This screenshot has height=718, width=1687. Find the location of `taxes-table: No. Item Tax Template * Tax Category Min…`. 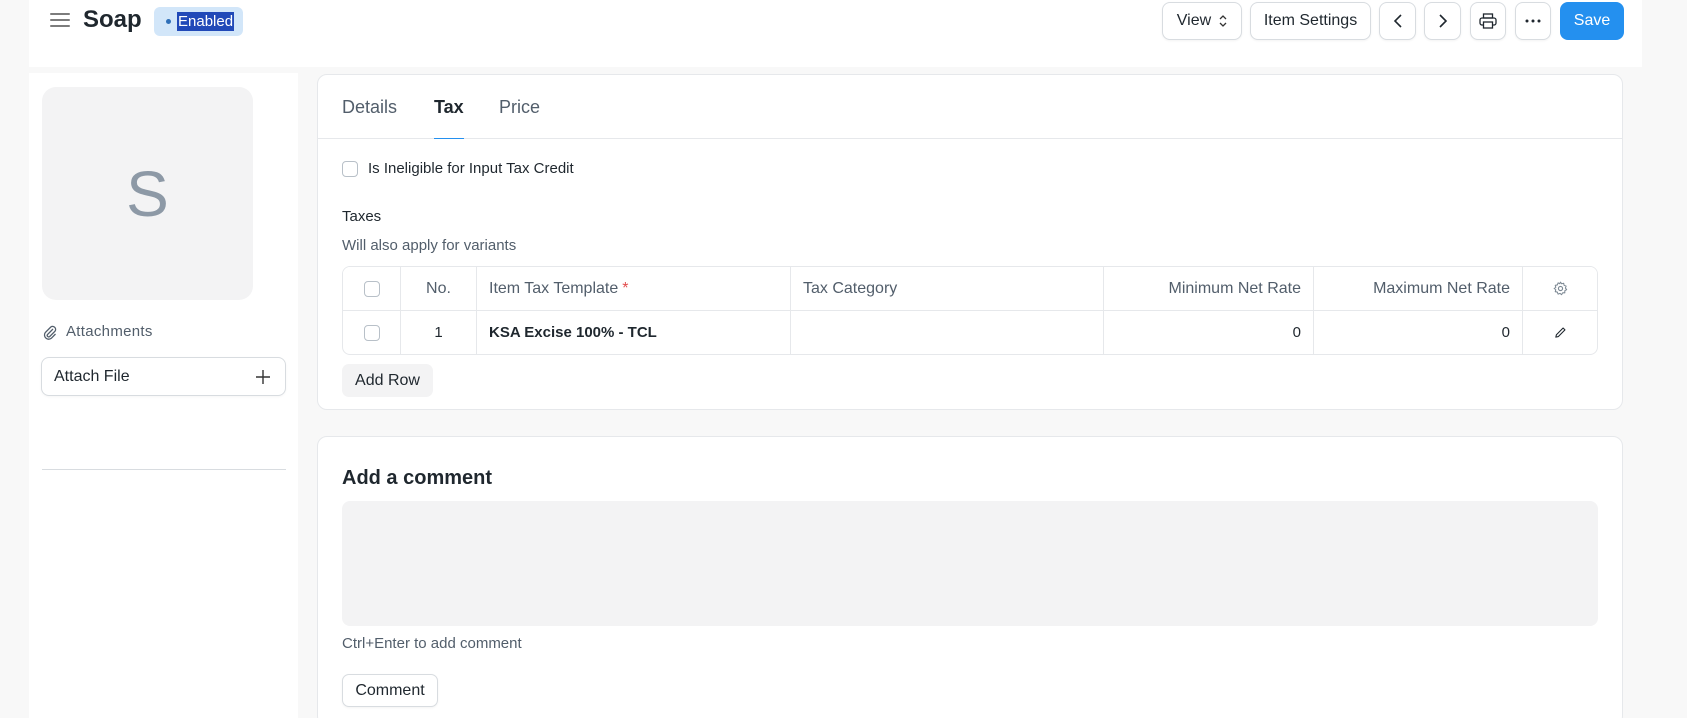

taxes-table: No. Item Tax Template * Tax Category Min… is located at coordinates (970, 310).